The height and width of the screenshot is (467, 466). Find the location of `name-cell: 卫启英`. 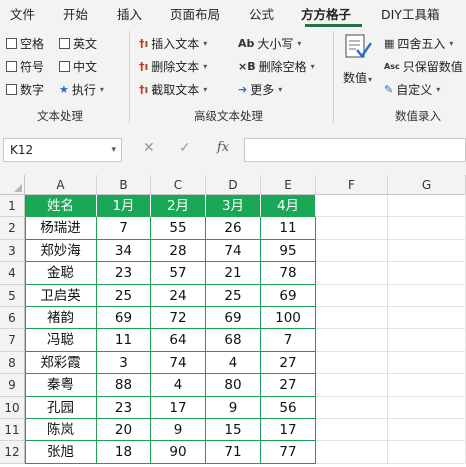

name-cell: 卫启英 is located at coordinates (61, 295).